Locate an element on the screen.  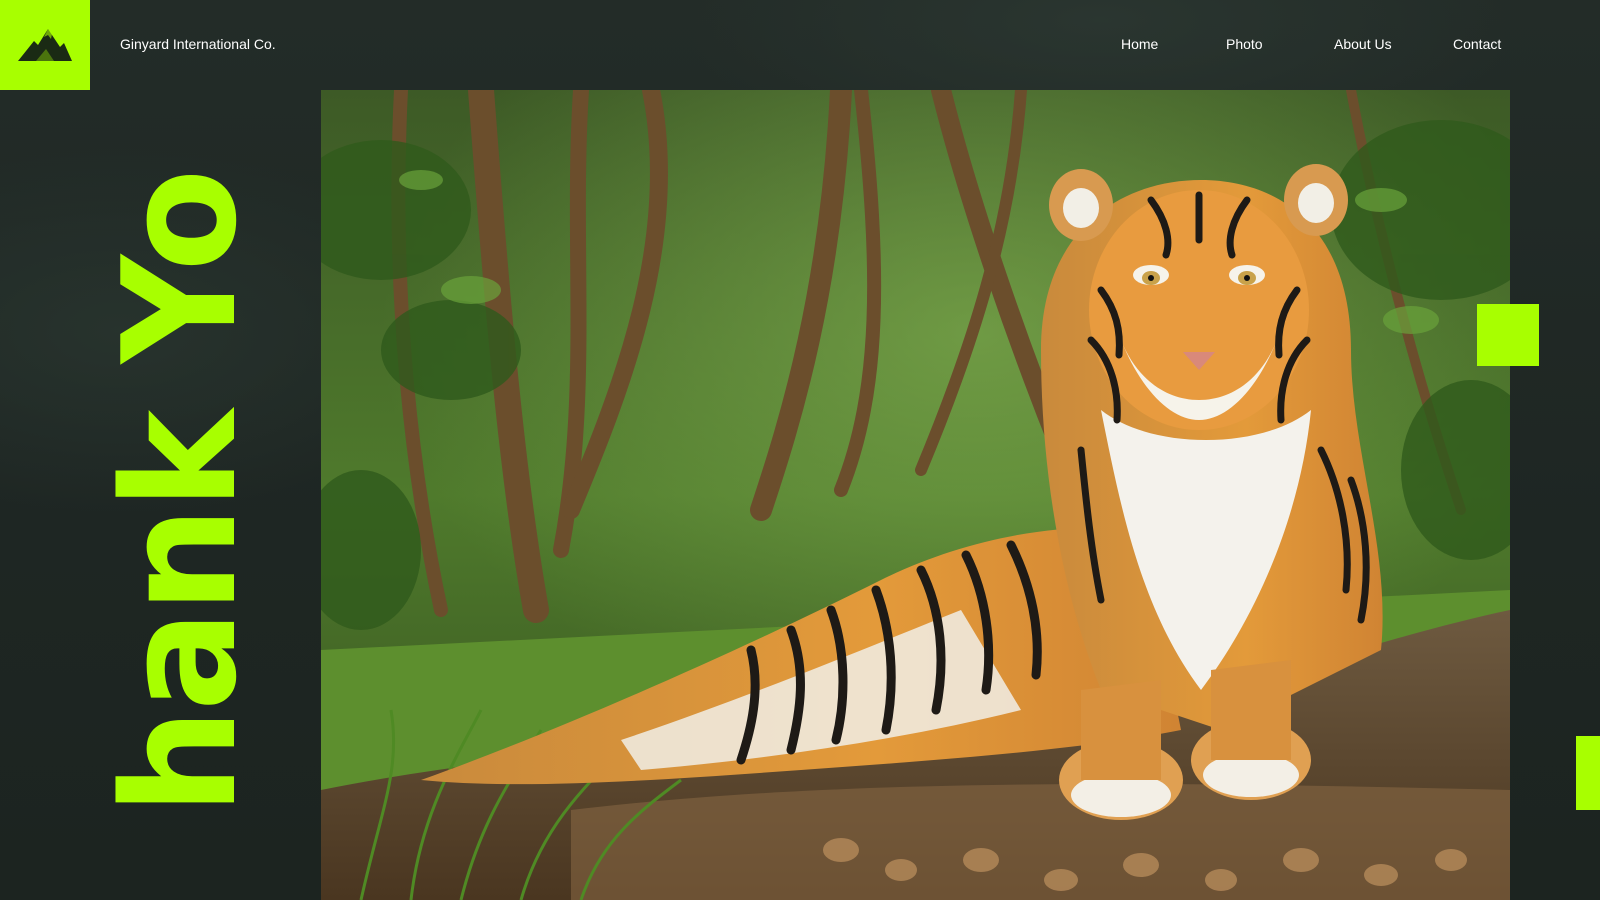
accent-bar is located at coordinates (1588, 773).